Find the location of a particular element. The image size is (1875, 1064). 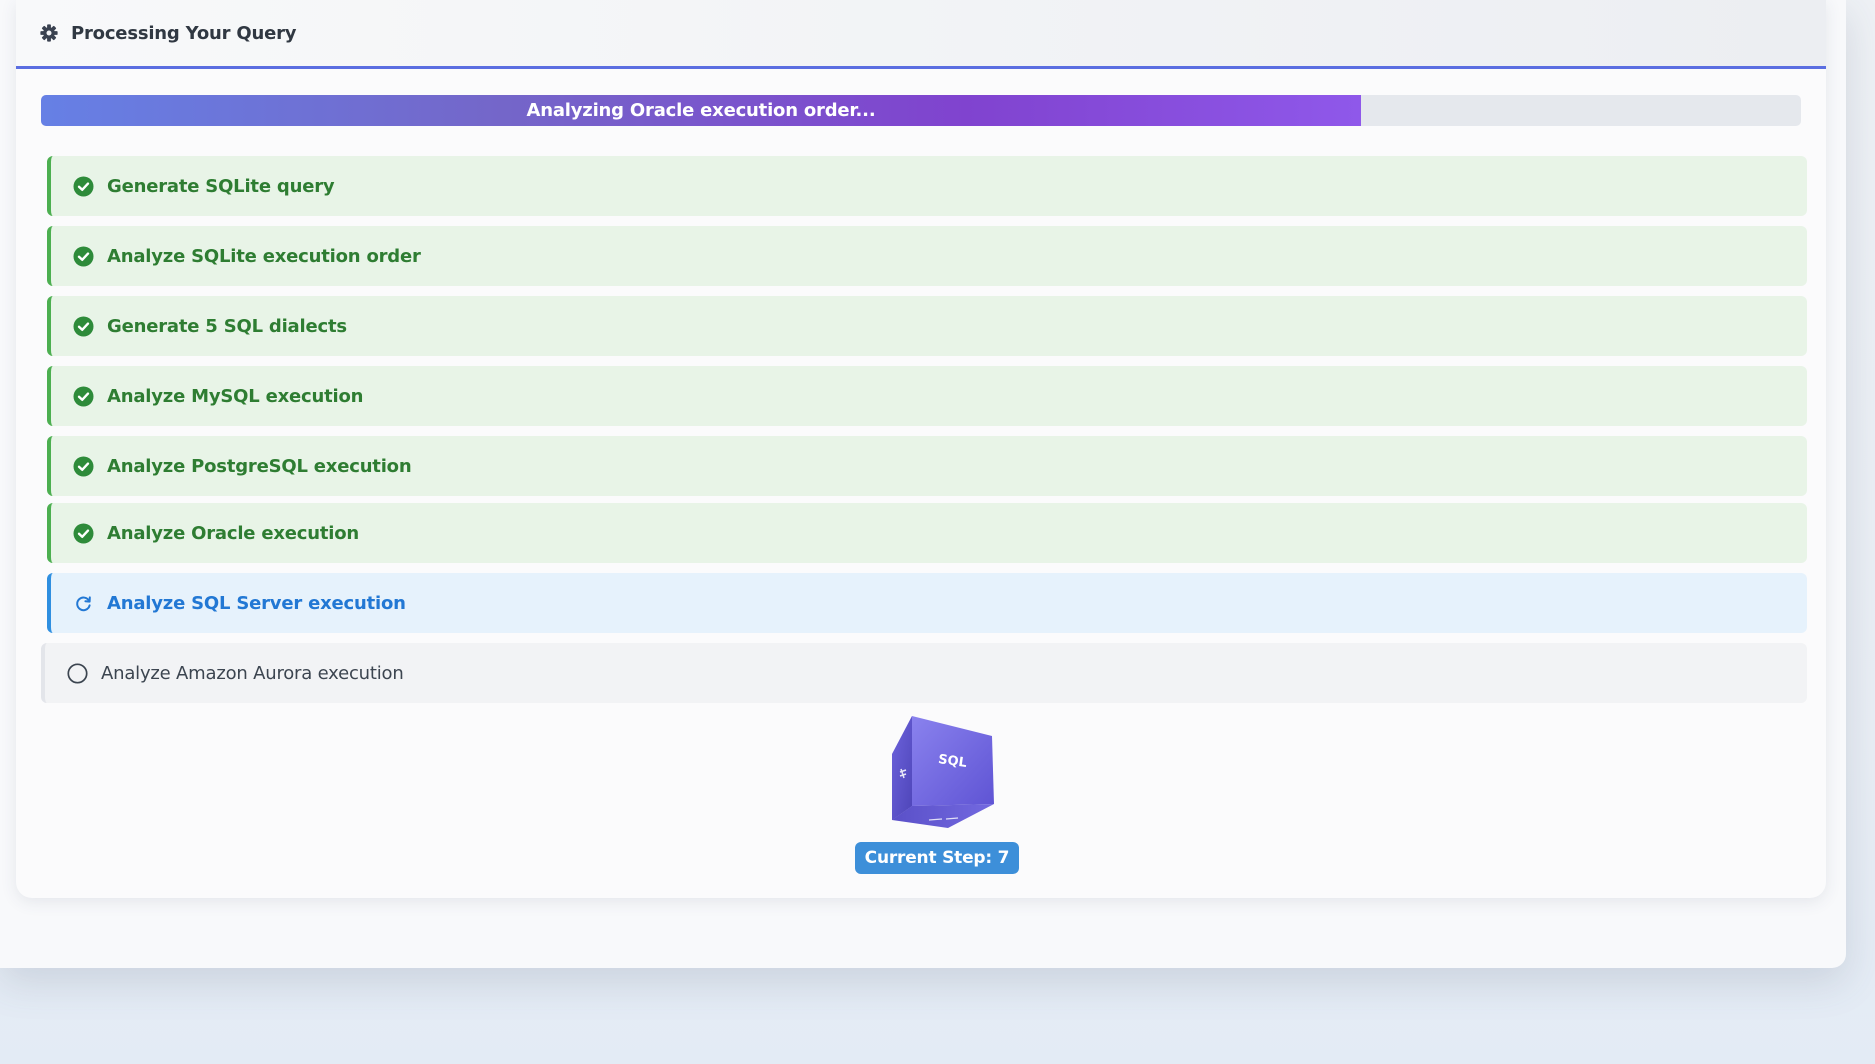

refresh-icon is located at coordinates (83, 603).